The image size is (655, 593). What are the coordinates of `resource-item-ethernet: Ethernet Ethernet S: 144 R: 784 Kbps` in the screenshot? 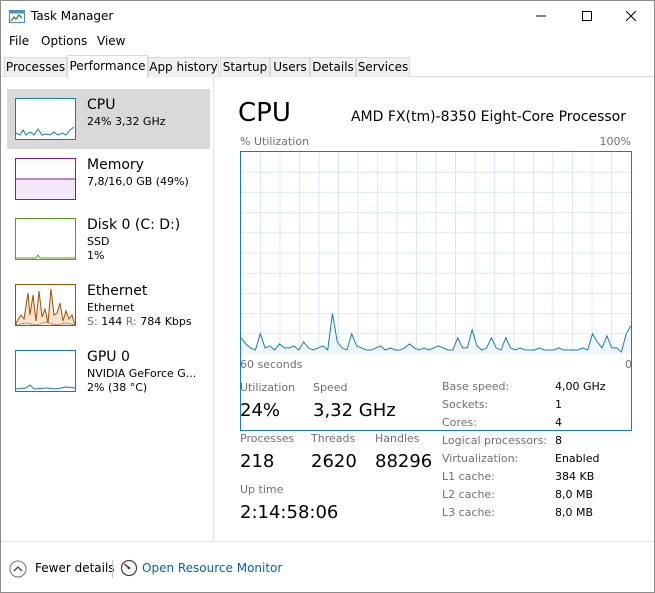 It's located at (108, 305).